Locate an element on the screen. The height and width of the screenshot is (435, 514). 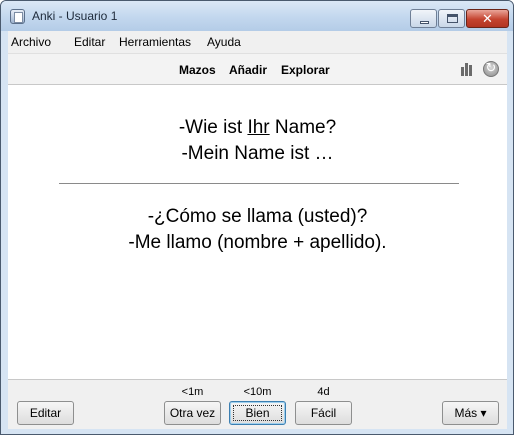
anki-app-icon is located at coordinates (17, 16).